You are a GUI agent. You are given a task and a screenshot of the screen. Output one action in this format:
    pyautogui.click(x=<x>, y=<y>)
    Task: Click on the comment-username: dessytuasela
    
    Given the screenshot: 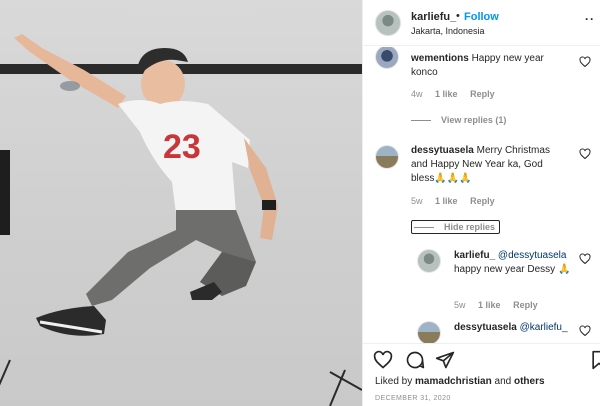 What is the action you would take?
    pyautogui.click(x=442, y=150)
    